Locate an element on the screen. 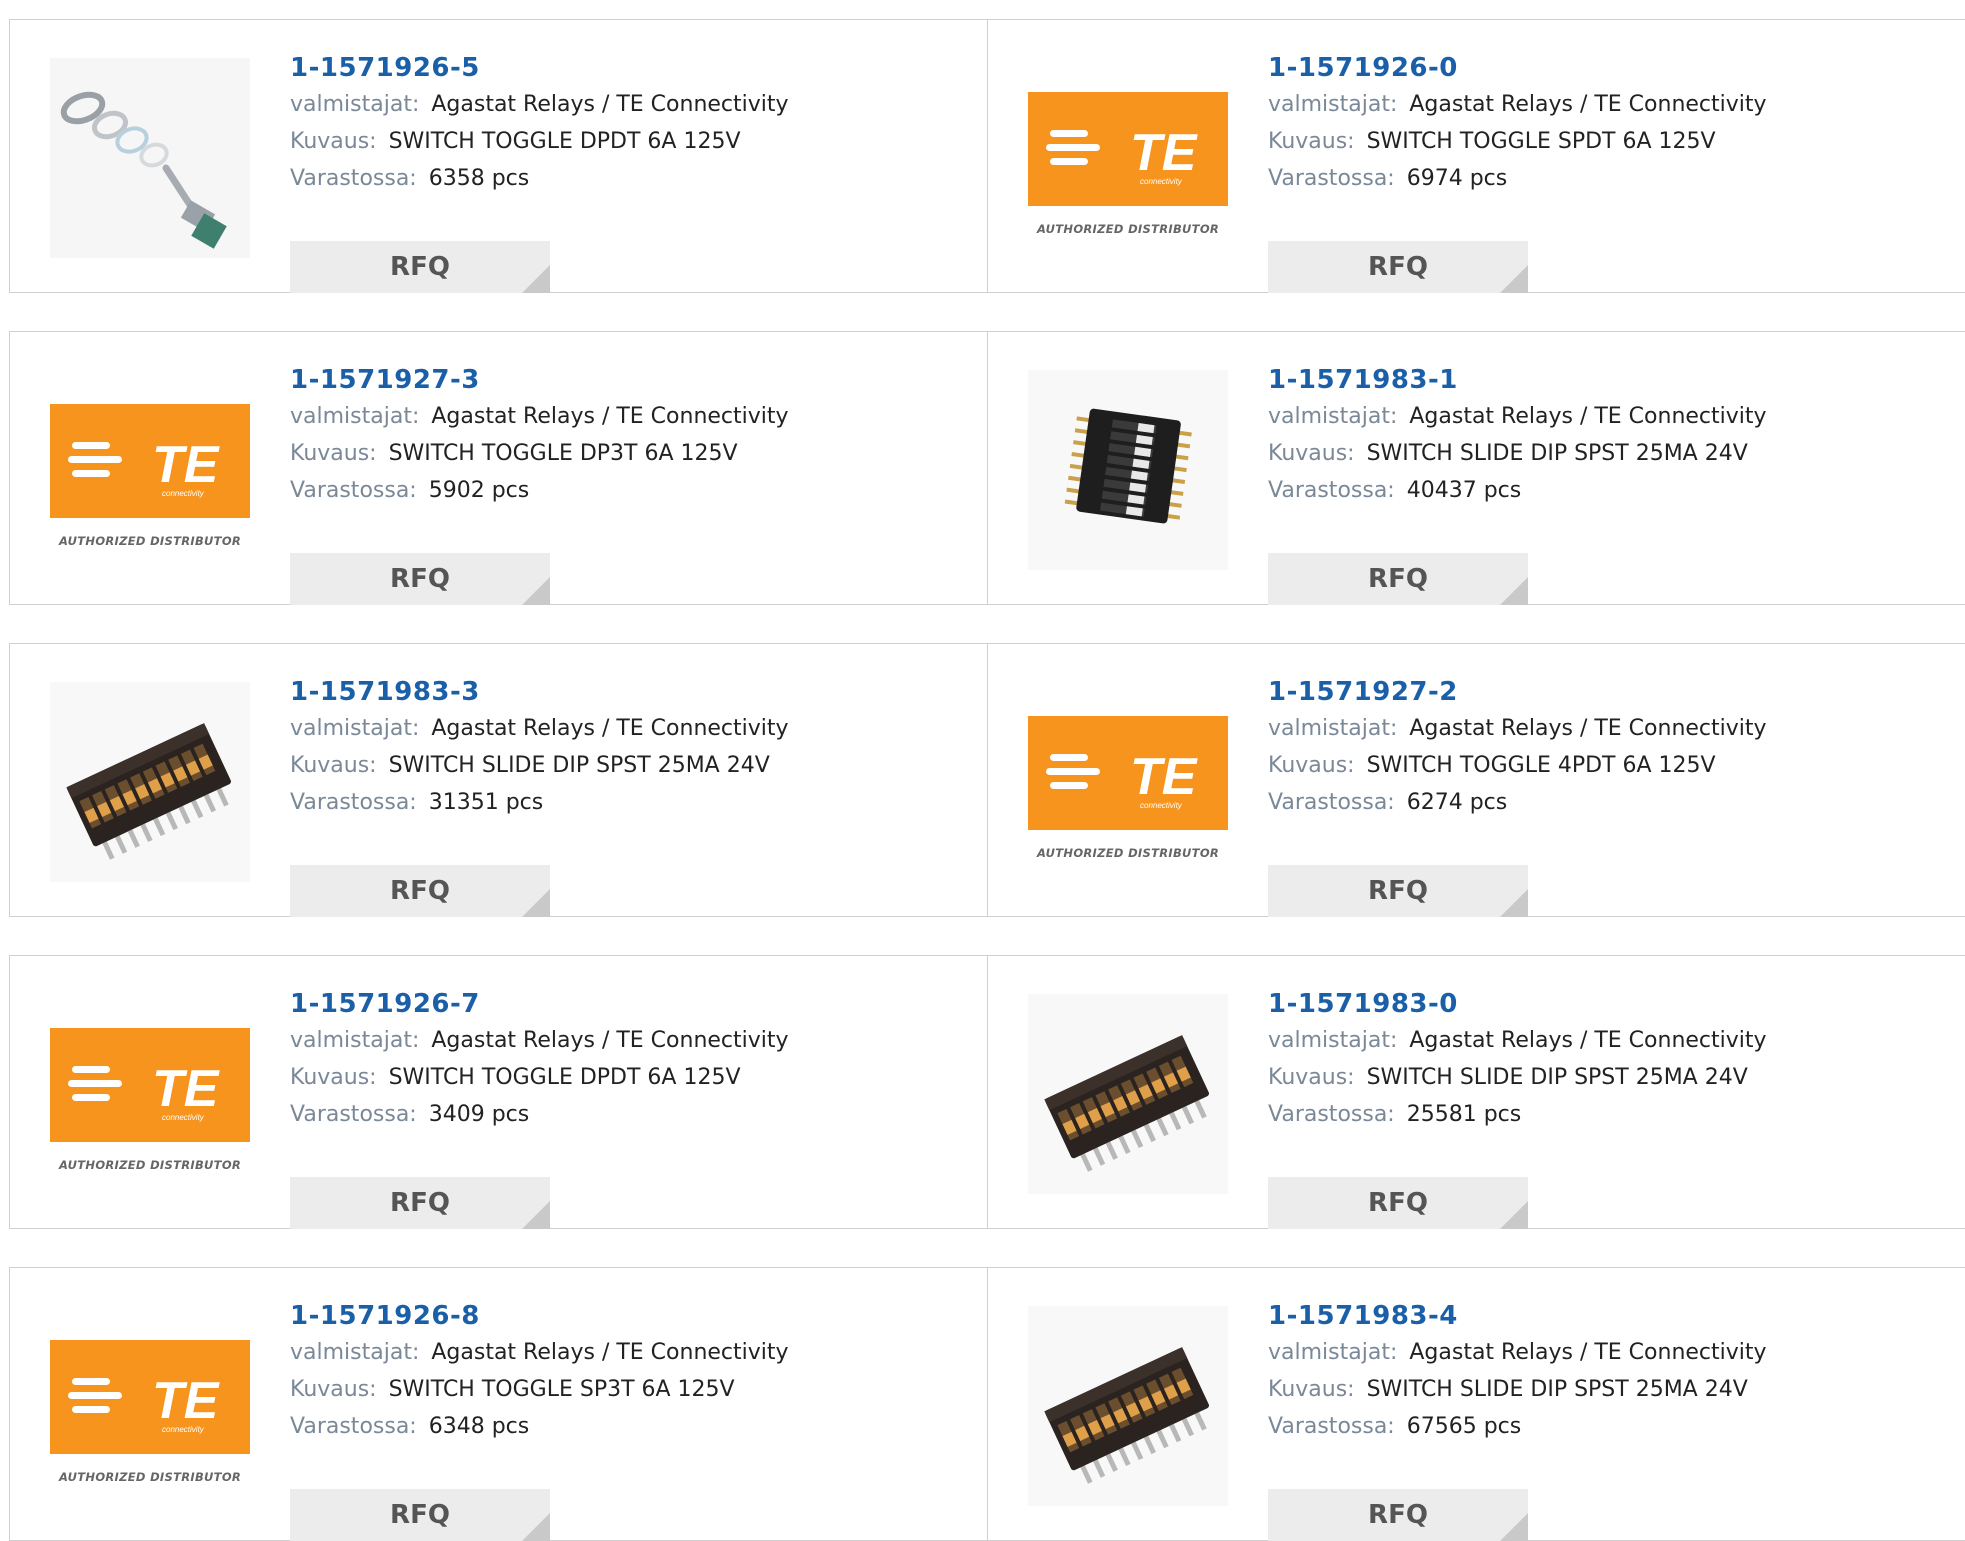  stock-value: 31351 pcs is located at coordinates (486, 802).